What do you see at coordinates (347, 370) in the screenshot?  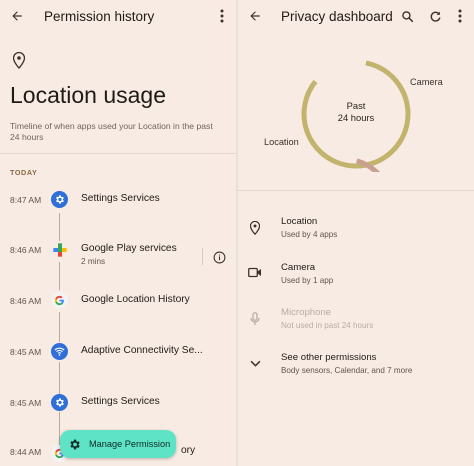 I see `permission-subtitle: Body sensors, Calendar, and 7 more` at bounding box center [347, 370].